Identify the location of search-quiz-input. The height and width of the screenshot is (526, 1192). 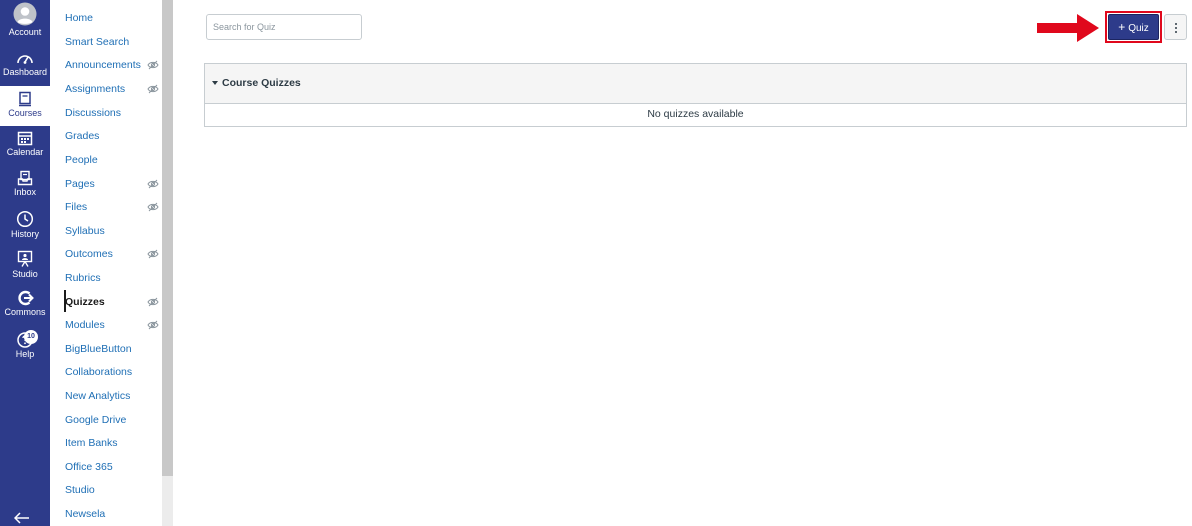
(284, 27).